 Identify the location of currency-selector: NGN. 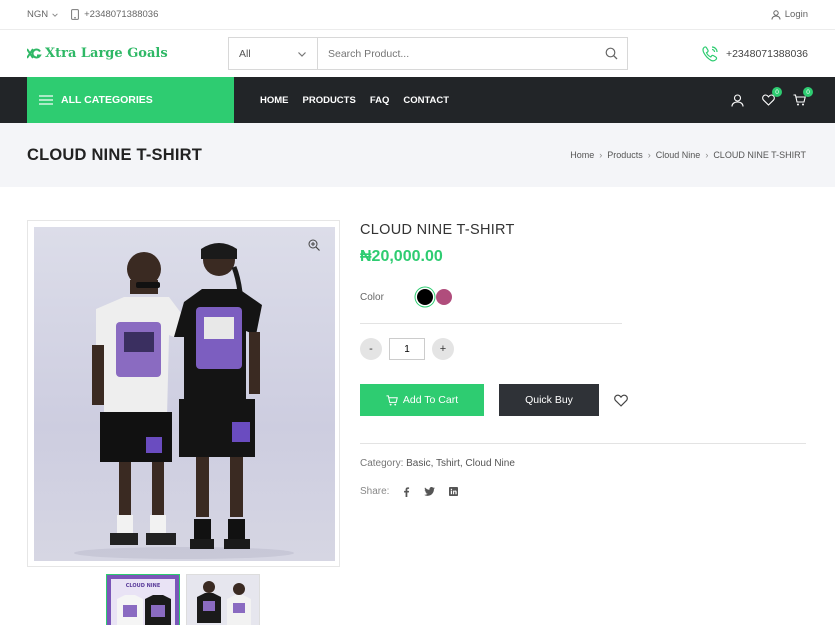
(43, 14).